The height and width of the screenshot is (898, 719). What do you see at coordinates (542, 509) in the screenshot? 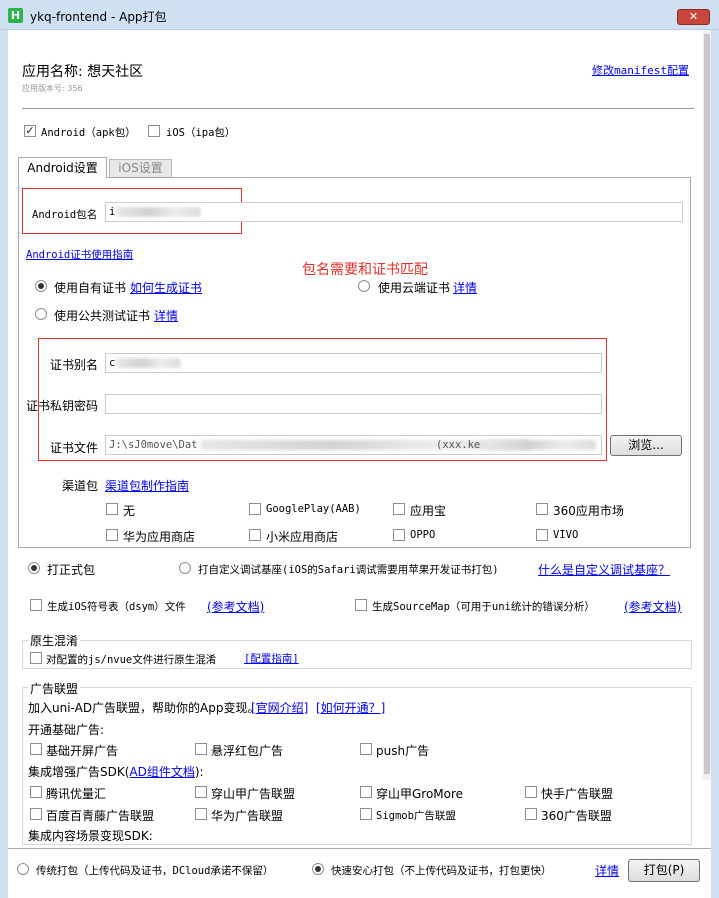
I see `channel-360-checkbox` at bounding box center [542, 509].